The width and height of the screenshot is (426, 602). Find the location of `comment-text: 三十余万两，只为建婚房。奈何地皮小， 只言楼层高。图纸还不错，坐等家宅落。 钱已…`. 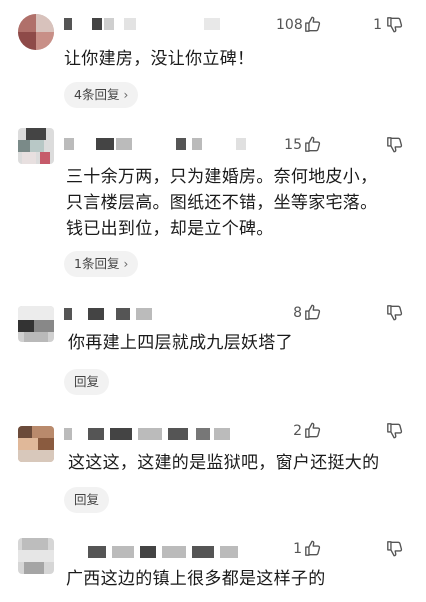

comment-text: 三十余万两，只为建婚房。奈何地皮小， 只言楼层高。图纸还不错，坐等家宅落。 钱已… is located at coordinates (222, 203).